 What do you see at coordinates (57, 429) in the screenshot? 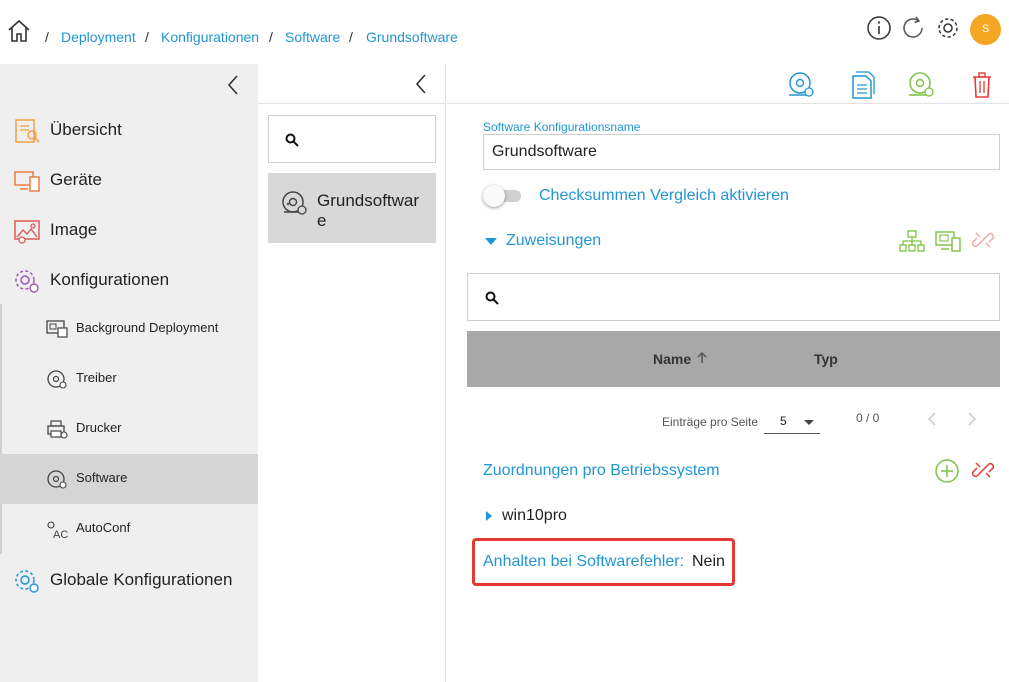
I see `printer-icon` at bounding box center [57, 429].